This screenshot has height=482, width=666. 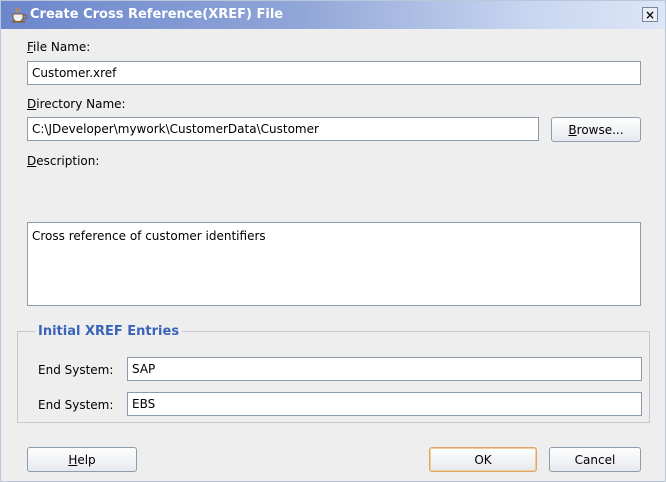 What do you see at coordinates (384, 404) in the screenshot?
I see `end-system-input-2: EBS` at bounding box center [384, 404].